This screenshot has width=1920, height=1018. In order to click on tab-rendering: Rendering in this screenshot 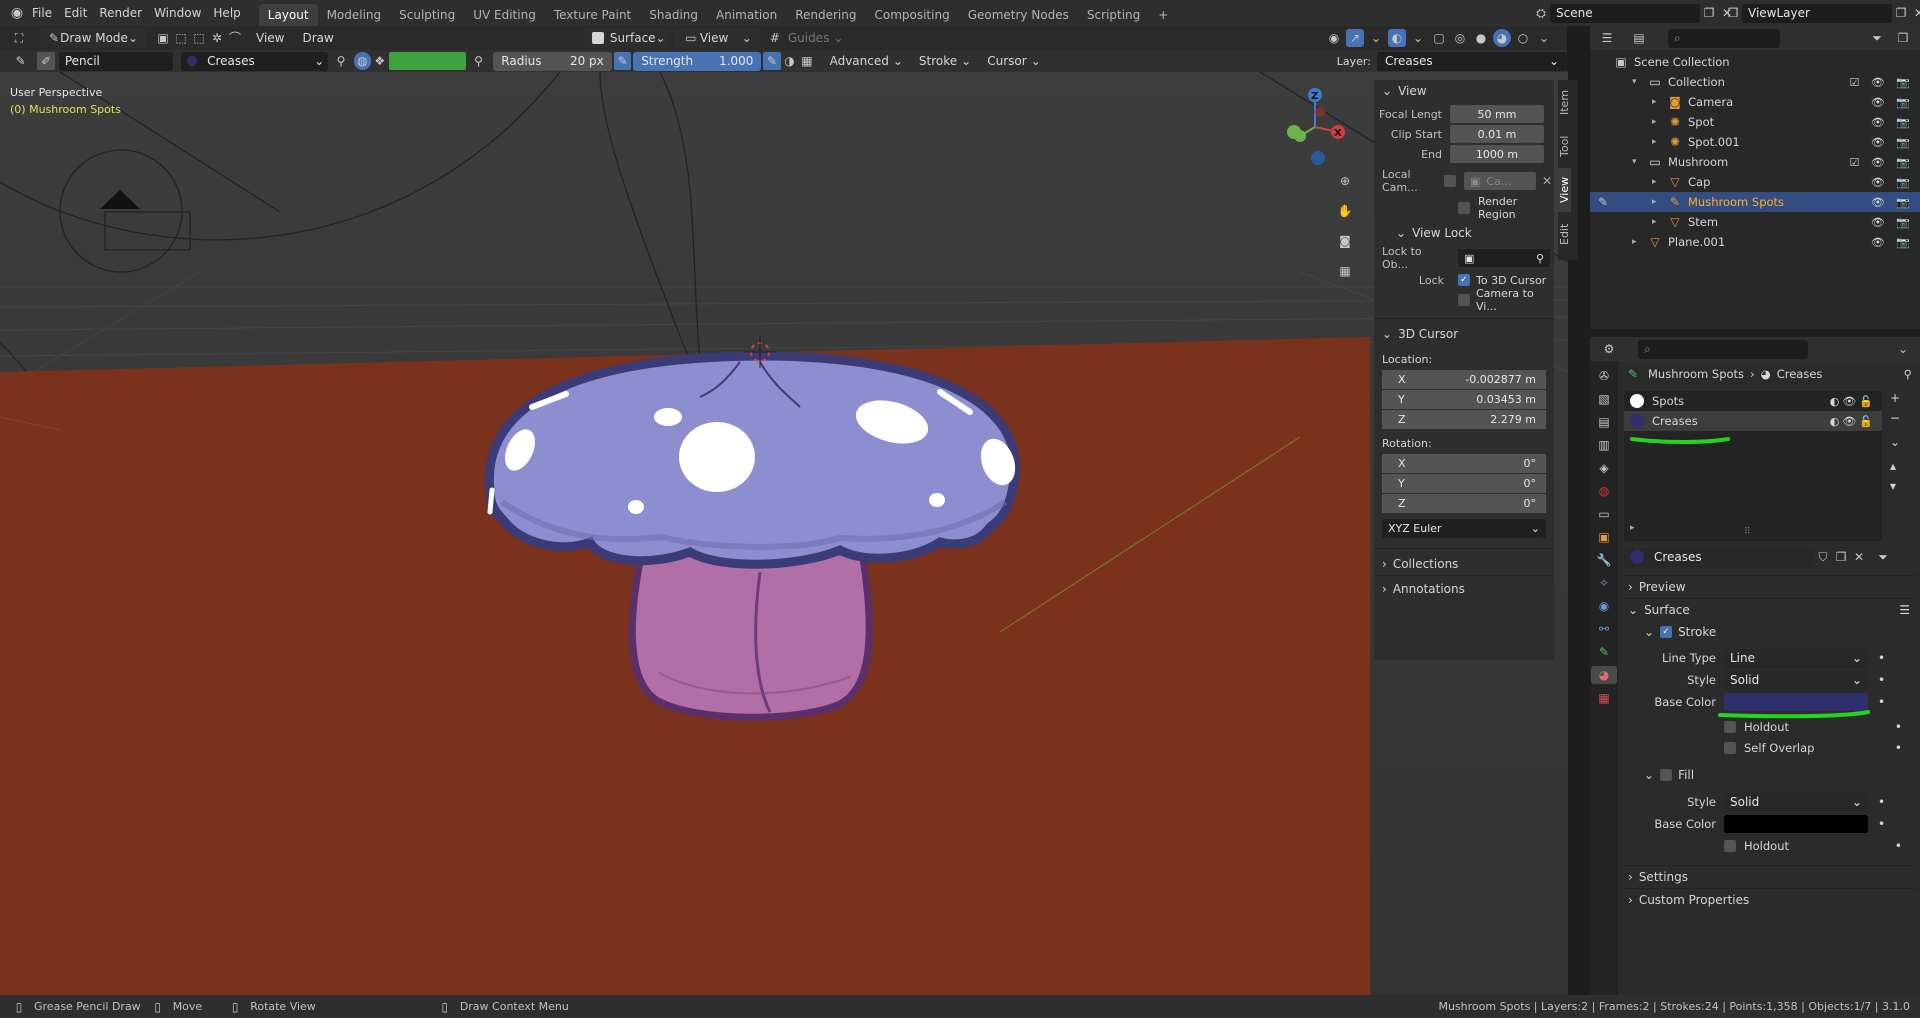, I will do `click(825, 15)`.